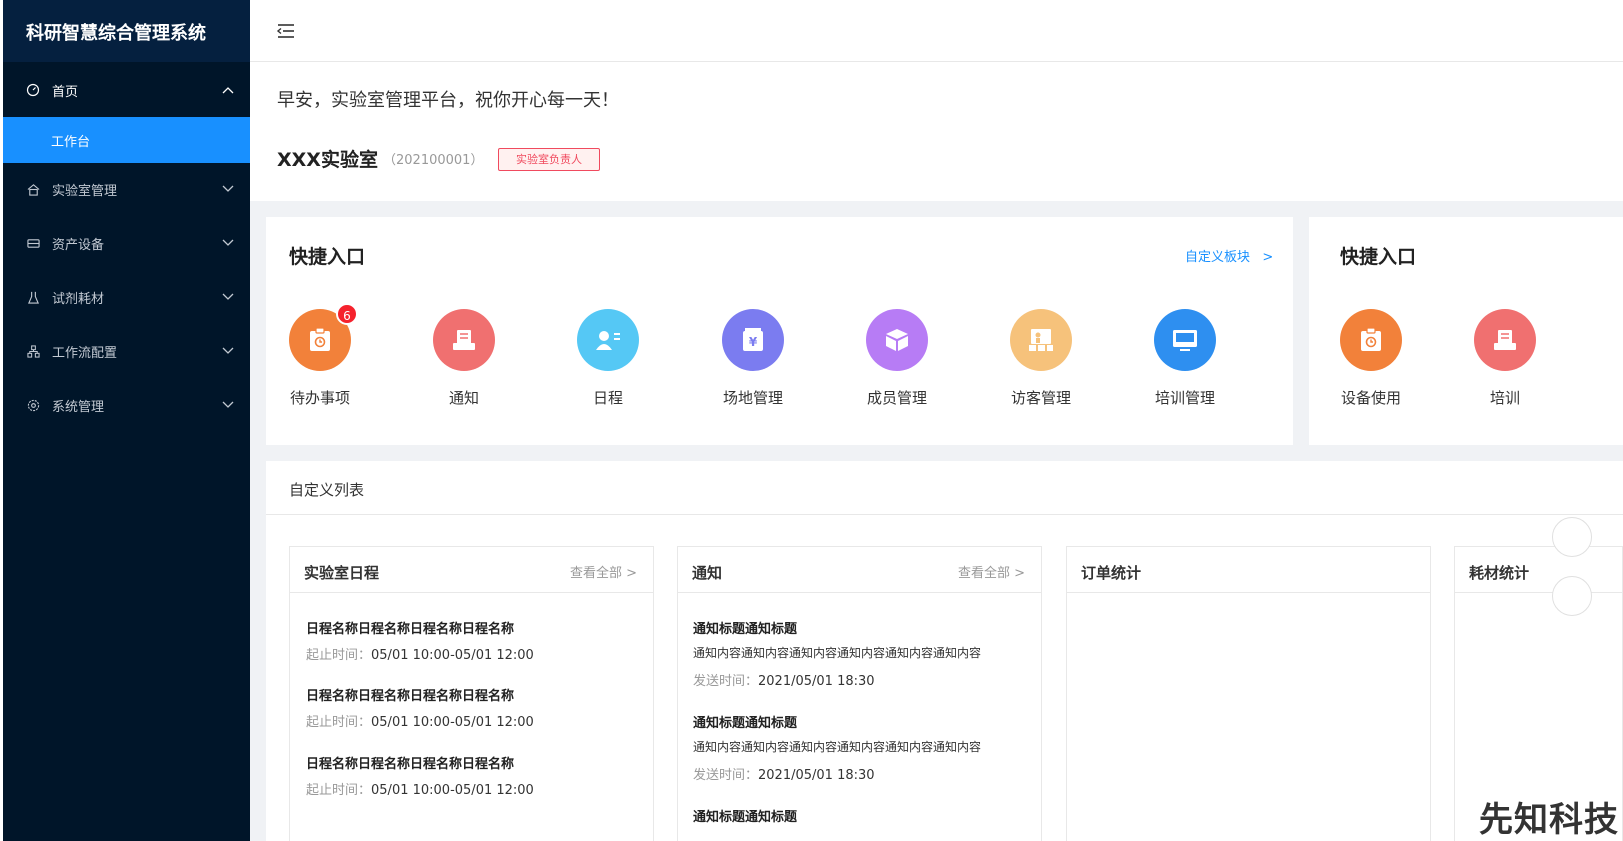  Describe the element at coordinates (1041, 340) in the screenshot. I see `visitor-icon` at that location.